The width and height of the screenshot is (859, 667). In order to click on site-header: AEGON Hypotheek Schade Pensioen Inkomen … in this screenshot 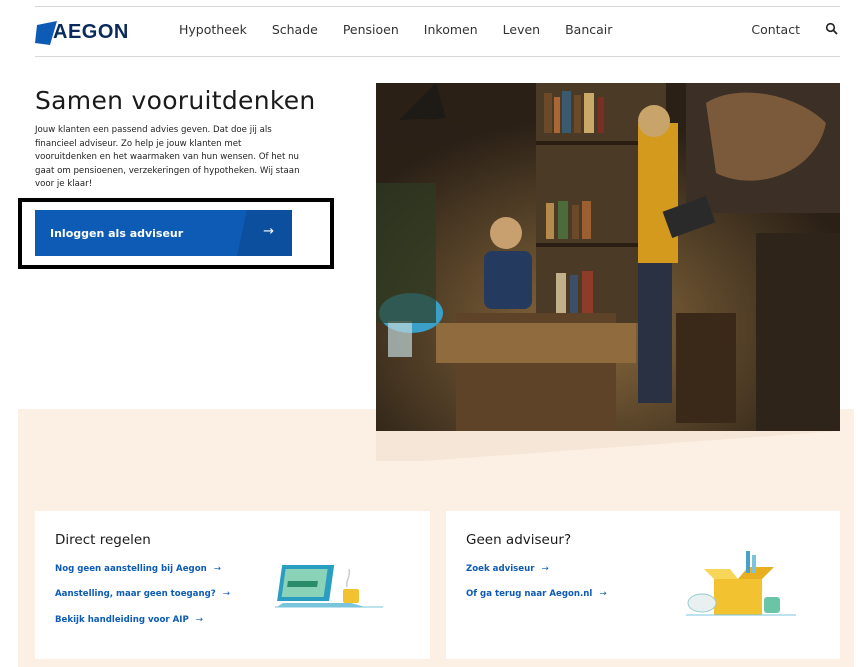, I will do `click(437, 32)`.